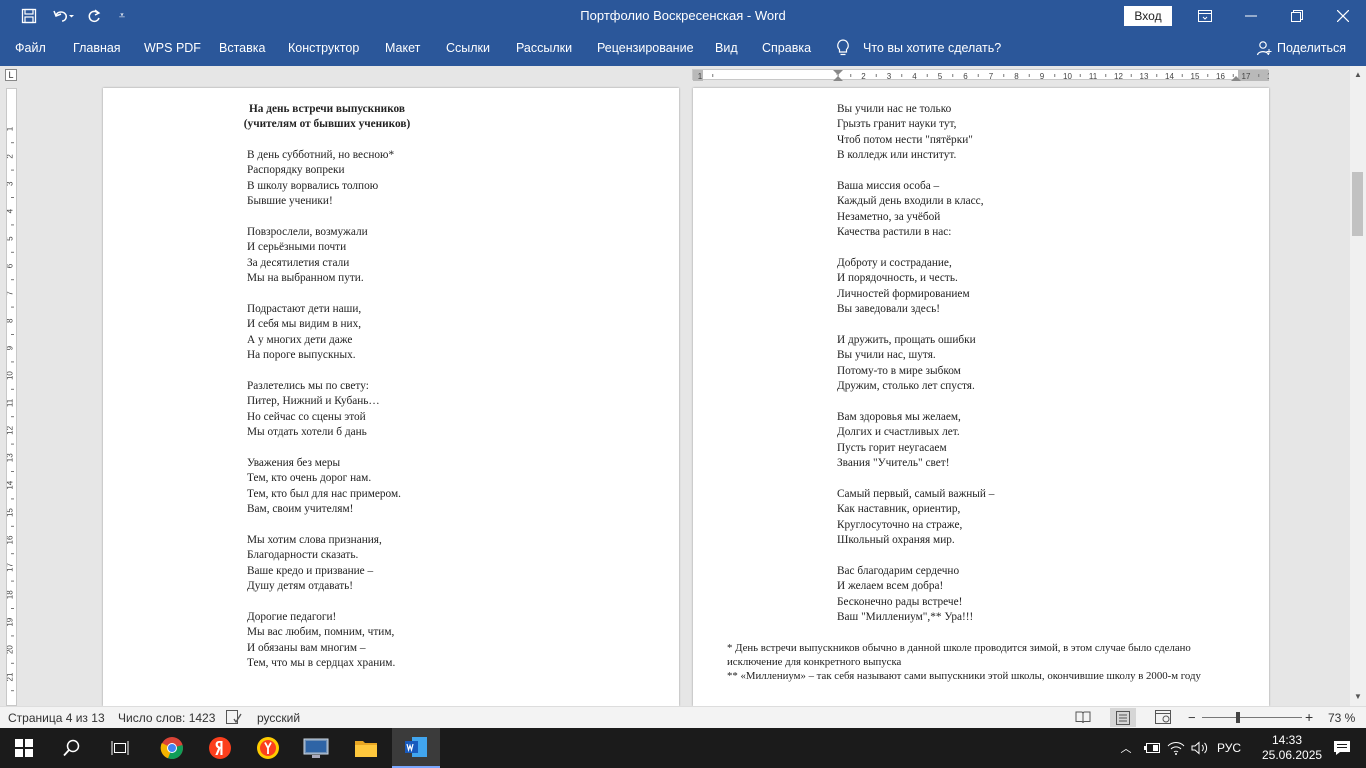 Image resolution: width=1366 pixels, height=768 pixels. What do you see at coordinates (11, 397) in the screenshot?
I see `vertical-ruler: 123456789101112131415161718192021` at bounding box center [11, 397].